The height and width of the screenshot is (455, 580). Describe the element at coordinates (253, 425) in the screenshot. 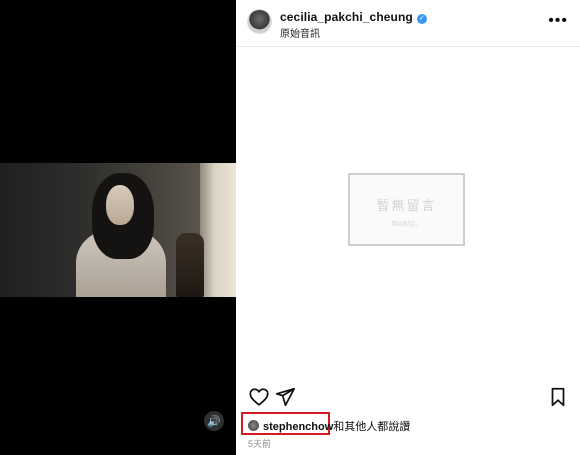

I see `liker-avatar` at that location.